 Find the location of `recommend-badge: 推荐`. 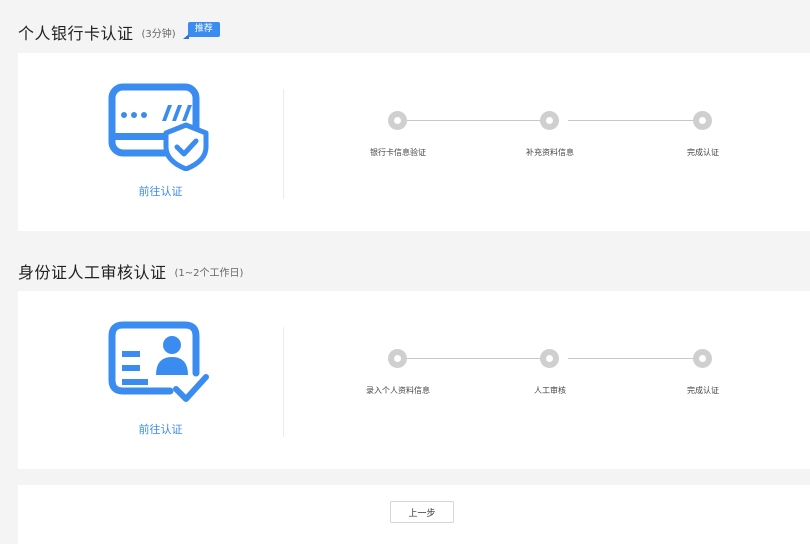

recommend-badge: 推荐 is located at coordinates (201, 30).